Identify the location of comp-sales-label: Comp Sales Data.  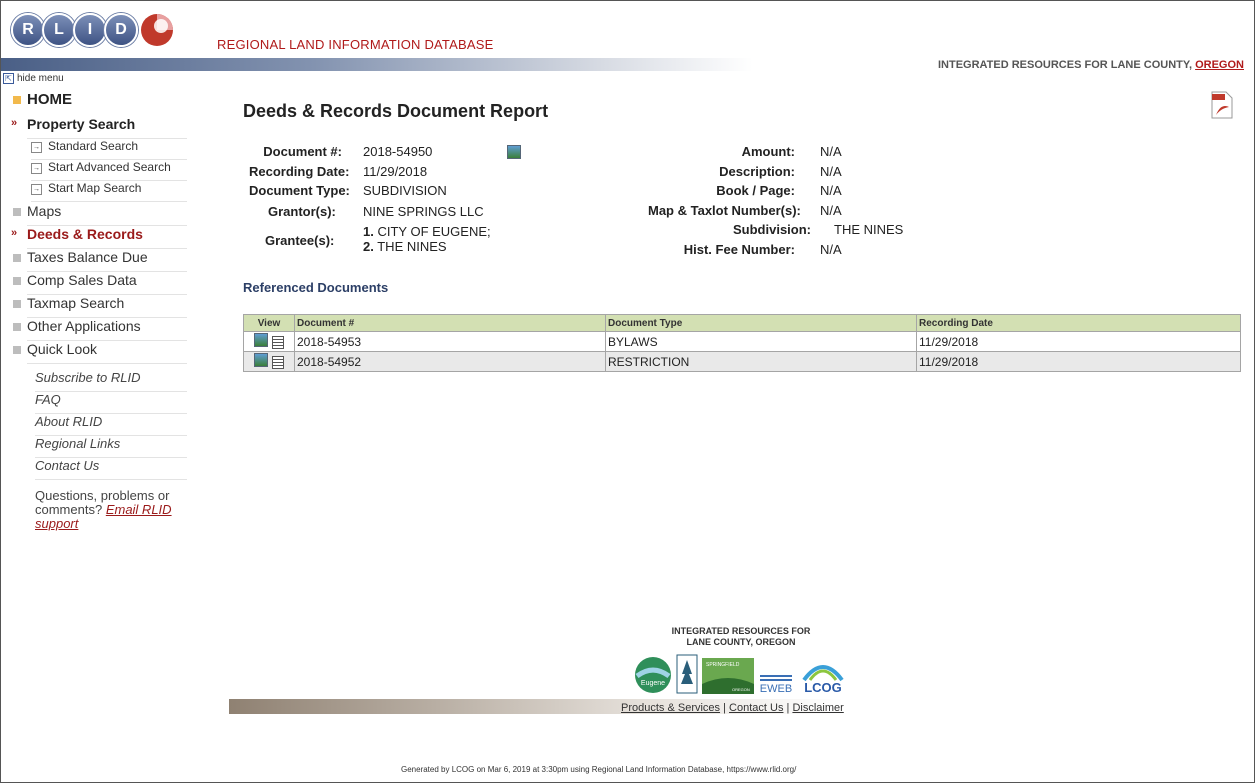
(82, 280).